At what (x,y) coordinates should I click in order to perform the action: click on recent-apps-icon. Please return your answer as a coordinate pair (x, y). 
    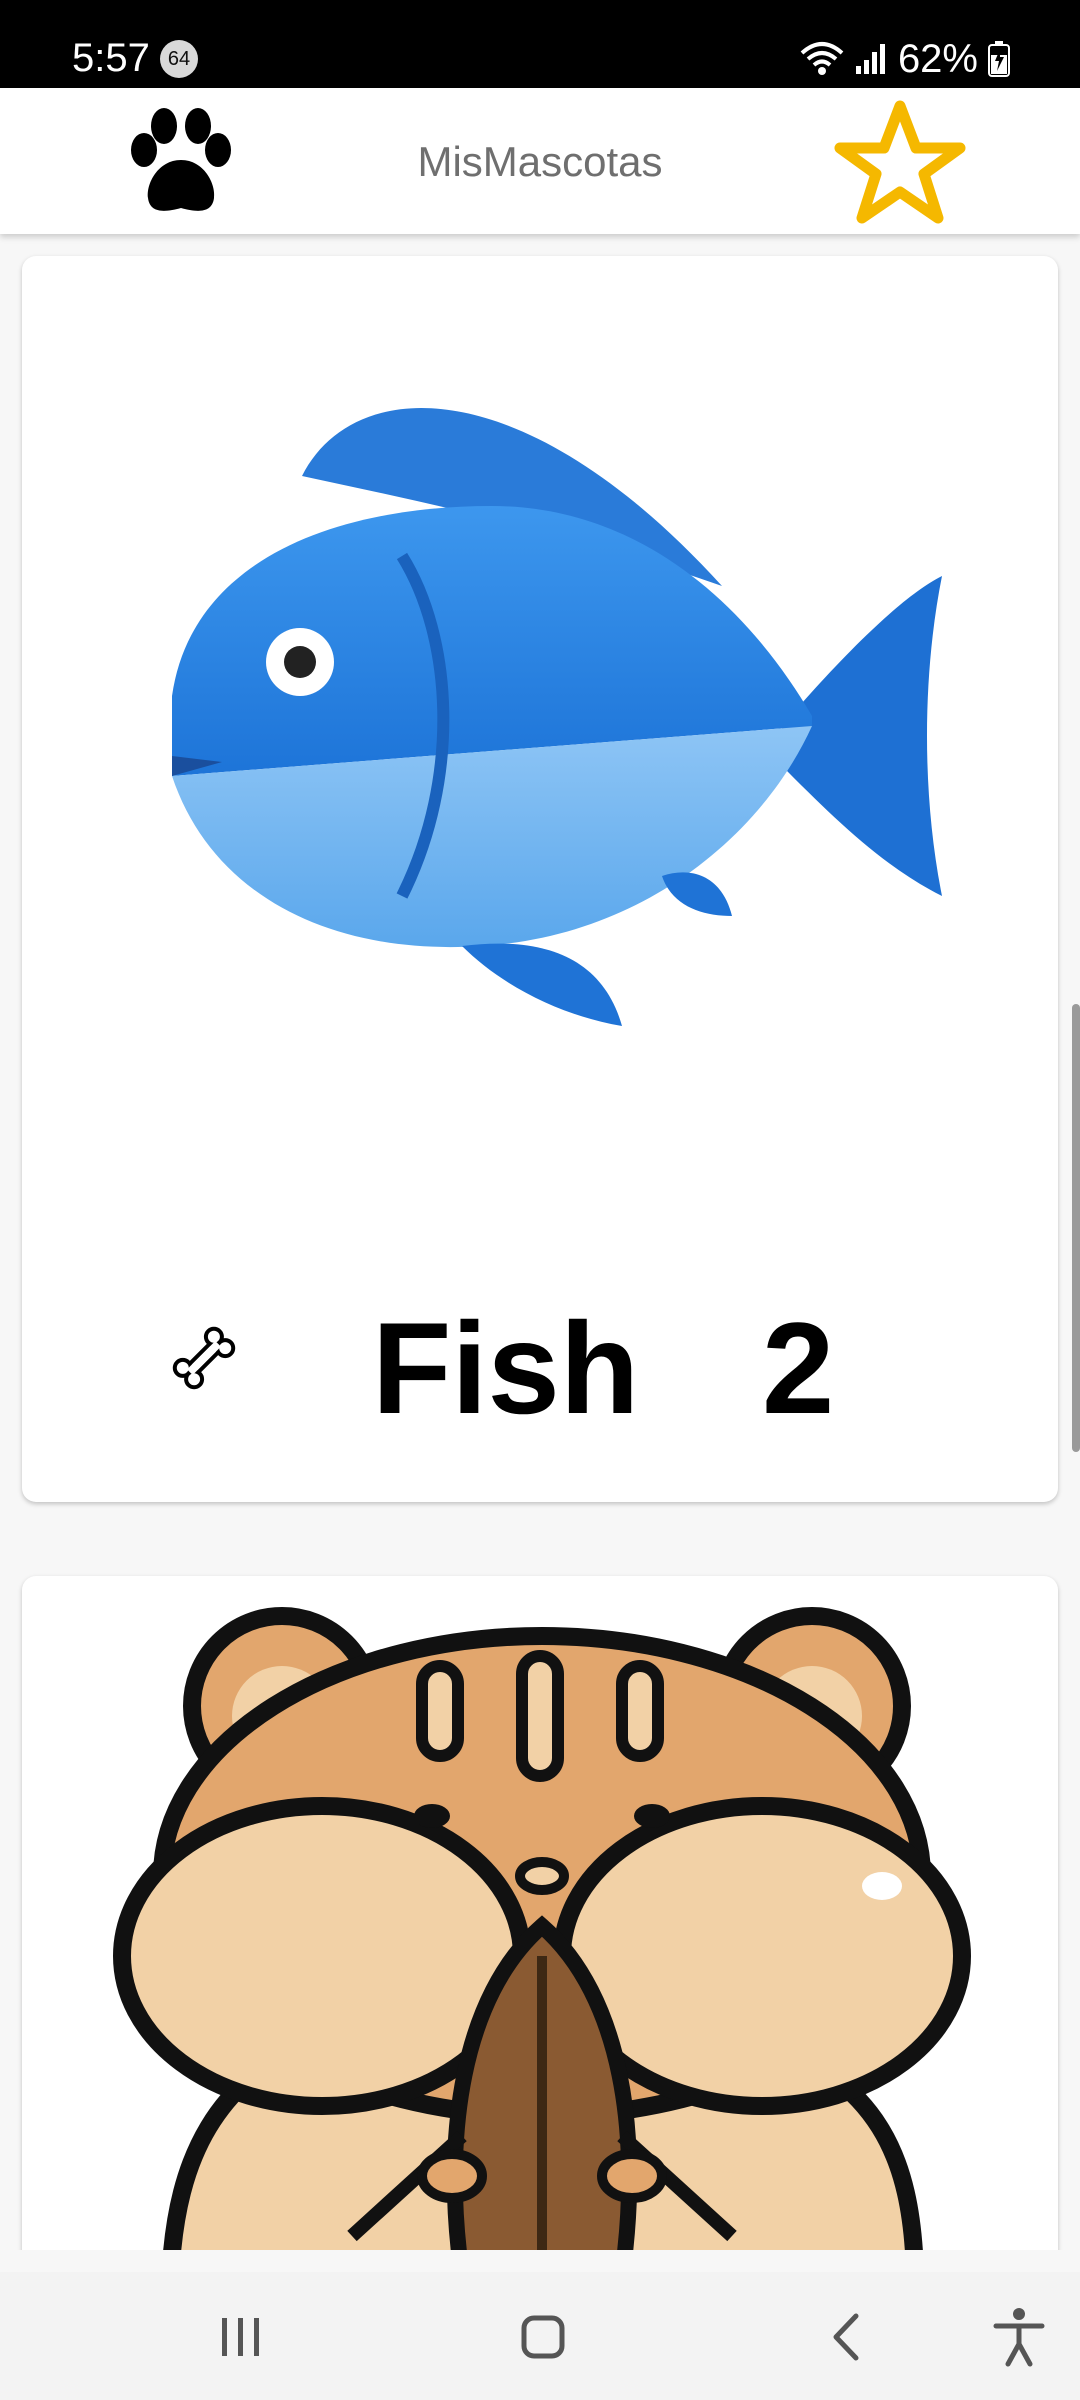
    Looking at the image, I should click on (241, 2337).